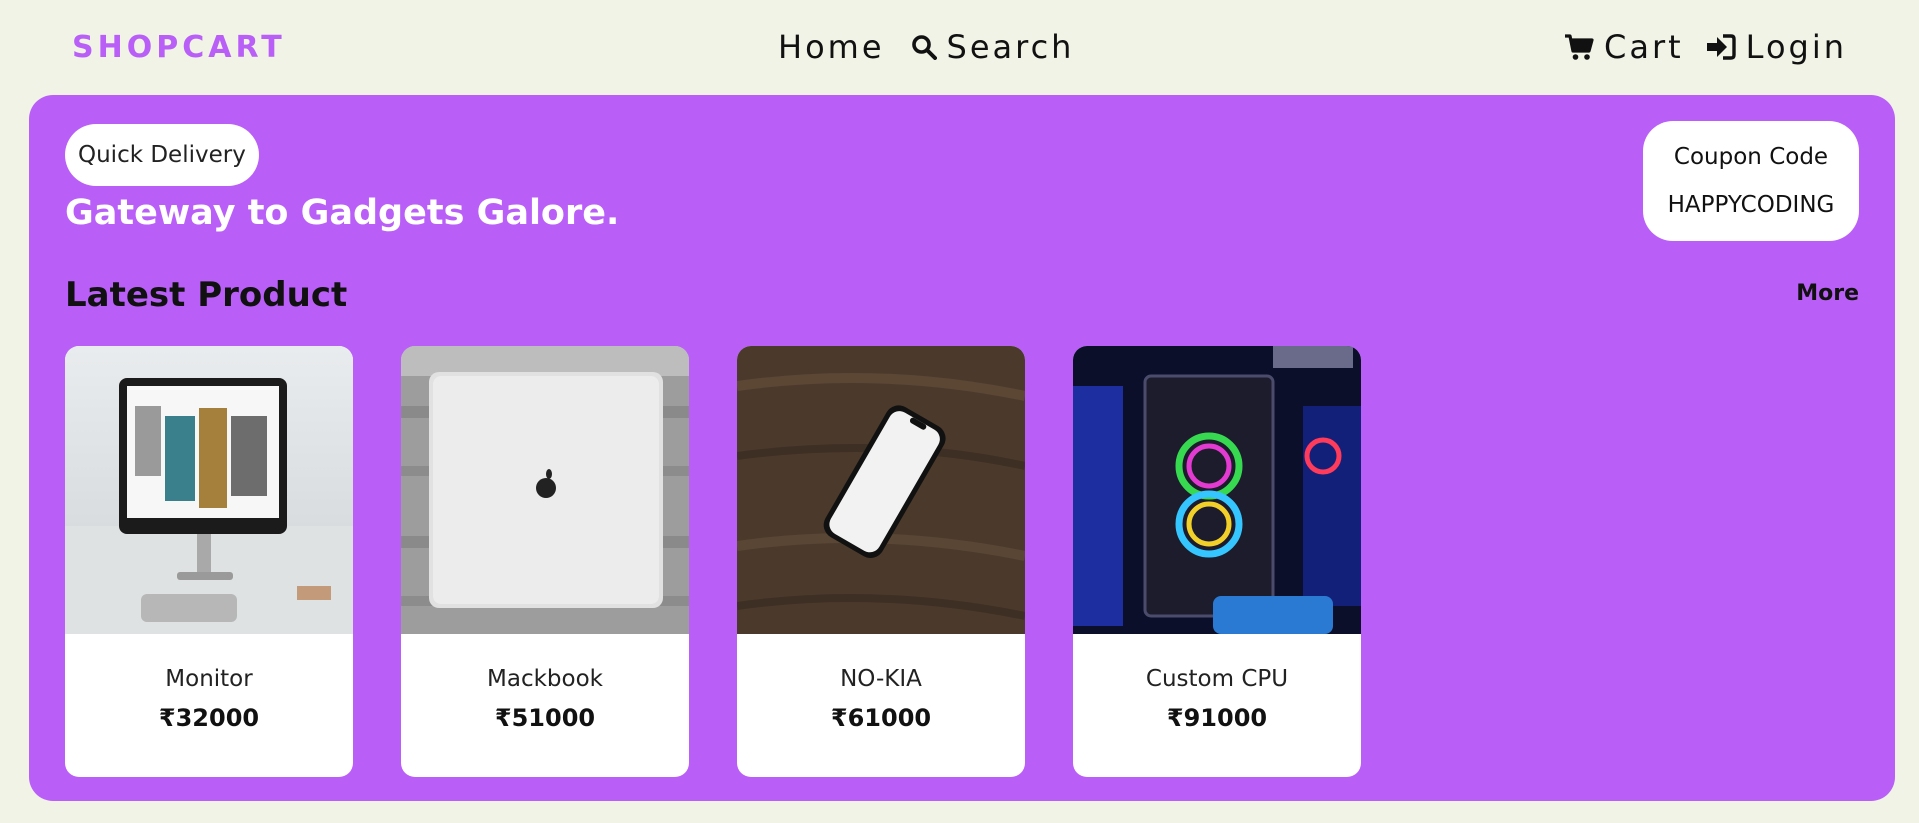  Describe the element at coordinates (881, 679) in the screenshot. I see `product-name: NO-KIA` at that location.